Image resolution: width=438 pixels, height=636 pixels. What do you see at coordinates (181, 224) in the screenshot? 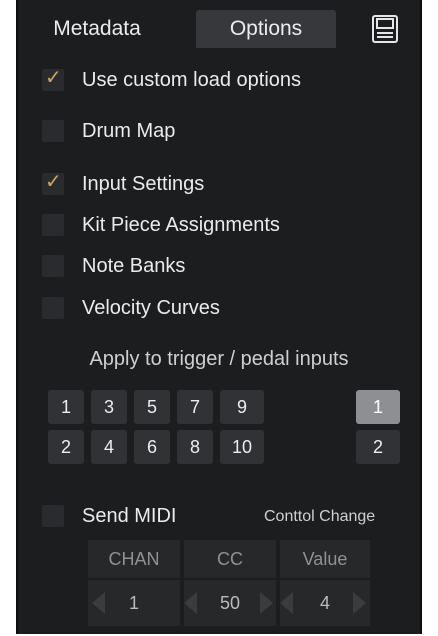
I see `option-label: Kit Piece Assignments` at bounding box center [181, 224].